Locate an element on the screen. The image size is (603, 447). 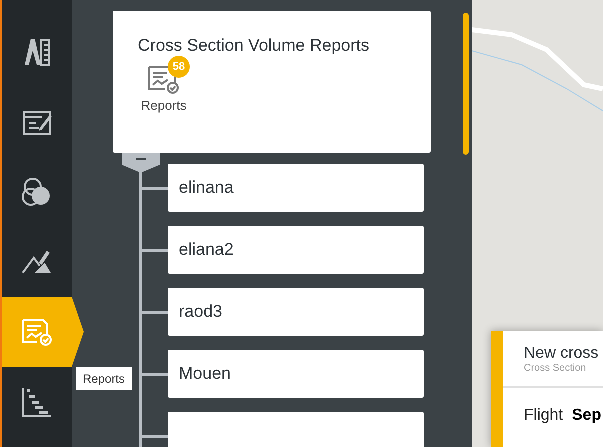
map-card: New cross Cross Section Flight Sep is located at coordinates (547, 389).